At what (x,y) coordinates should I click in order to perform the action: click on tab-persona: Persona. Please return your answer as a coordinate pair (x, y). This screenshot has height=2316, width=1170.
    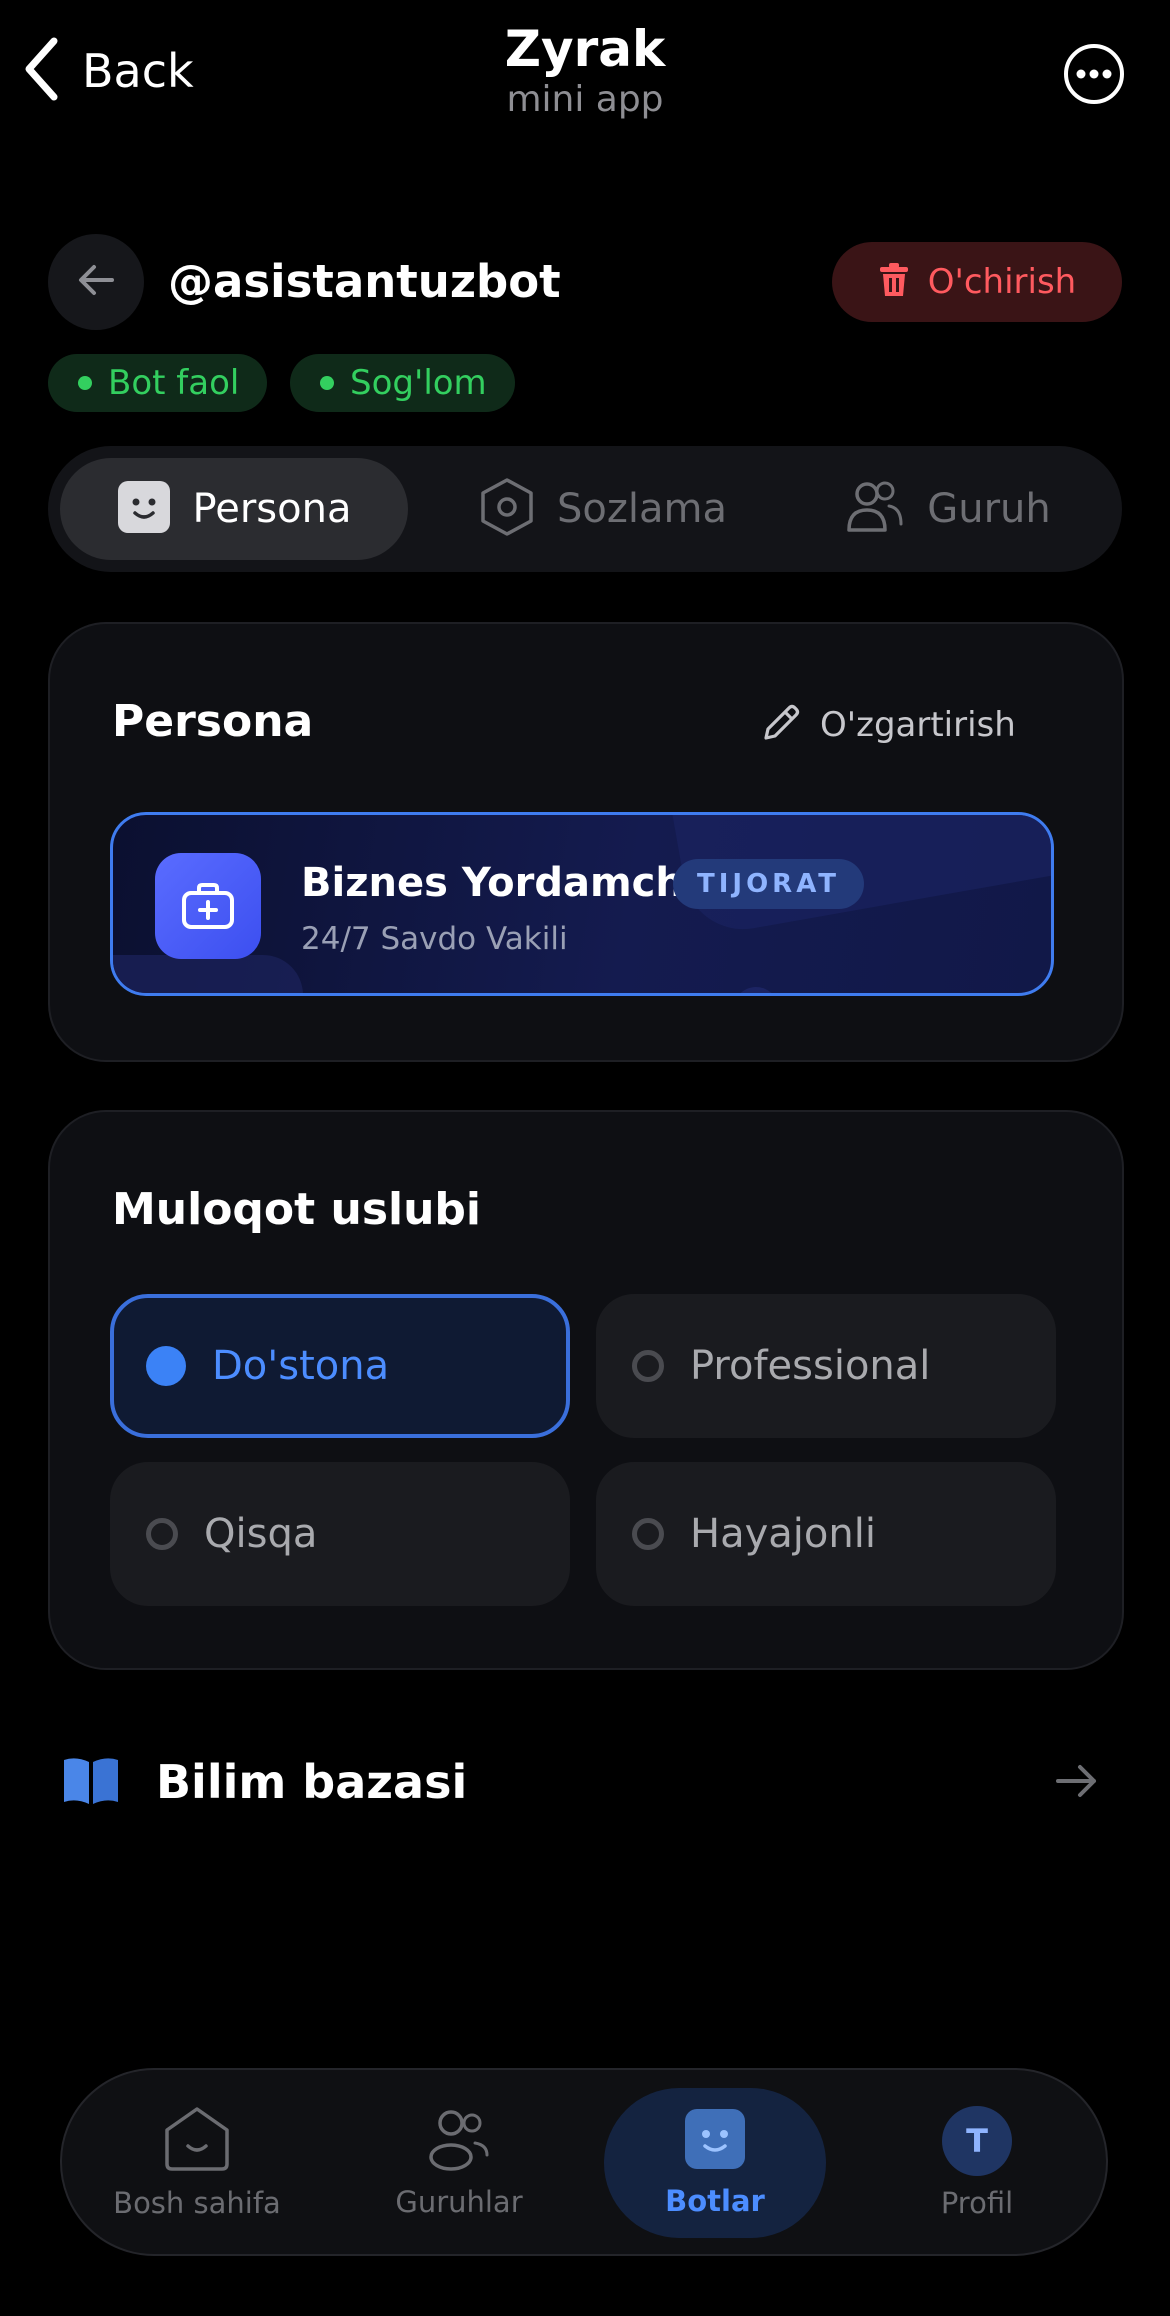
    Looking at the image, I should click on (234, 509).